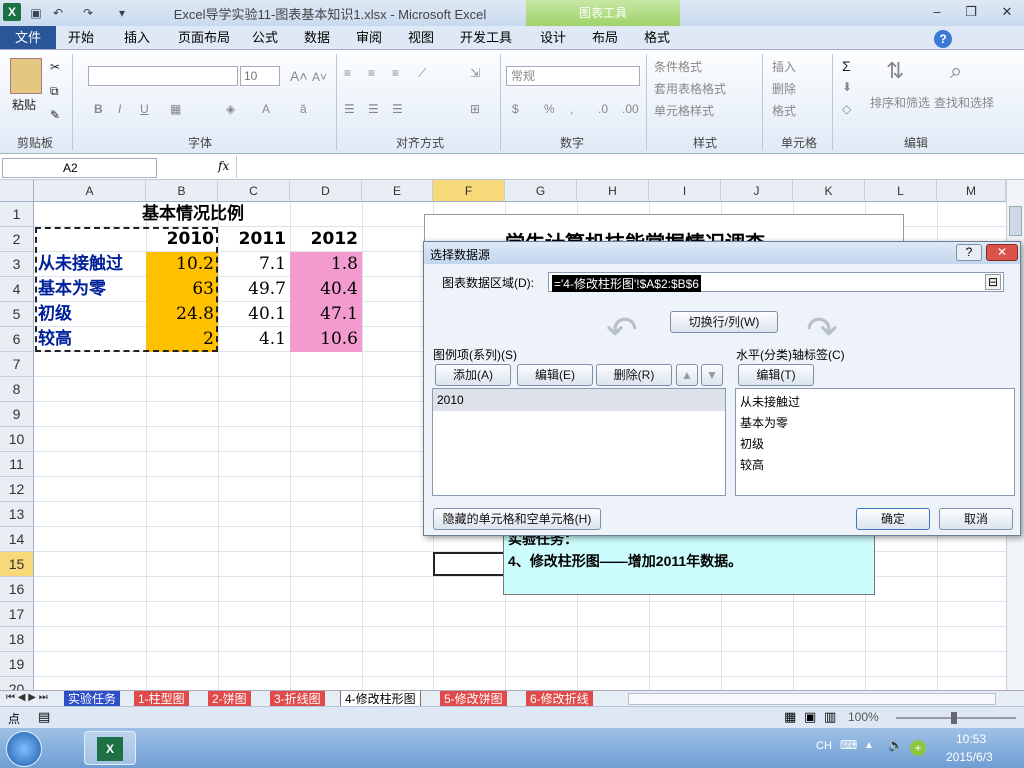 This screenshot has width=1024, height=768. What do you see at coordinates (895, 745) in the screenshot?
I see `volume-icon: 🔈` at bounding box center [895, 745].